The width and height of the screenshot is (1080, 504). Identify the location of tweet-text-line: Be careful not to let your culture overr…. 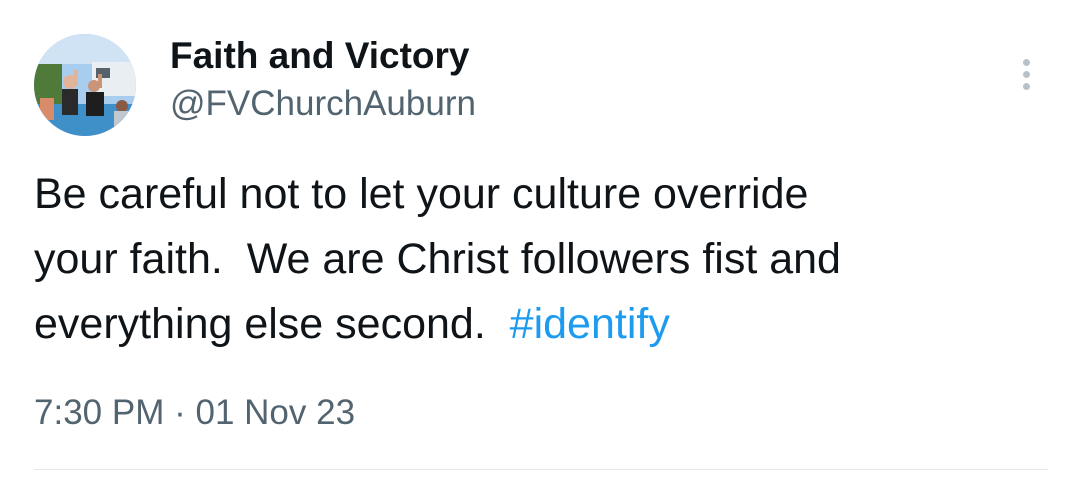
(421, 194).